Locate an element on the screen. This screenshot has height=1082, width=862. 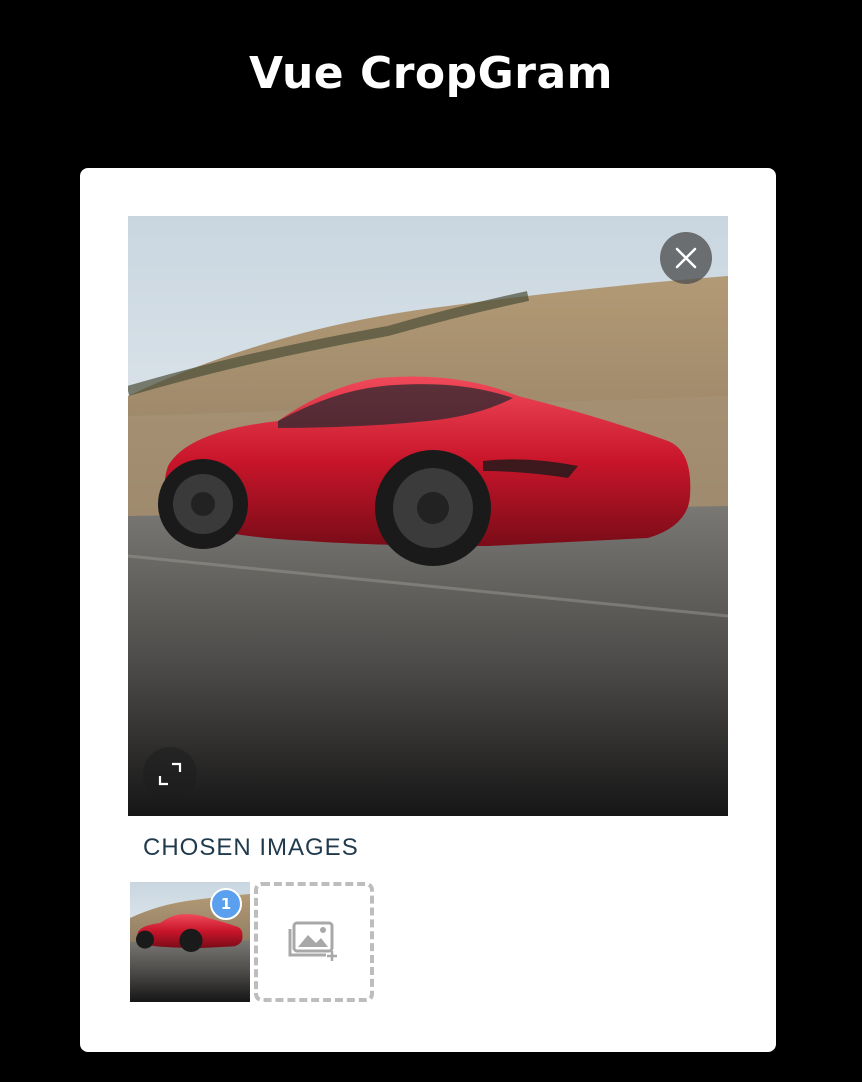
close-icon is located at coordinates (686, 258).